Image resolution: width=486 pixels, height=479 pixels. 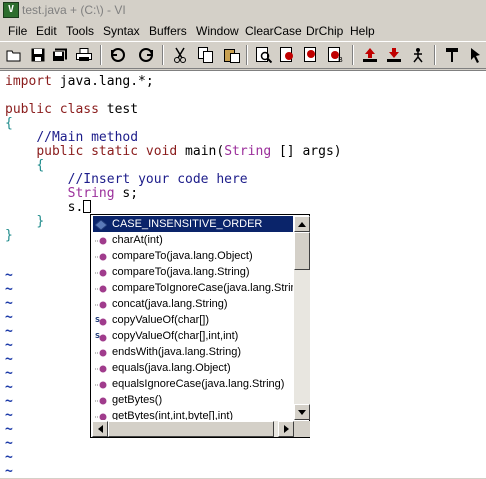 What do you see at coordinates (288, 55) in the screenshot?
I see `find-next-icon` at bounding box center [288, 55].